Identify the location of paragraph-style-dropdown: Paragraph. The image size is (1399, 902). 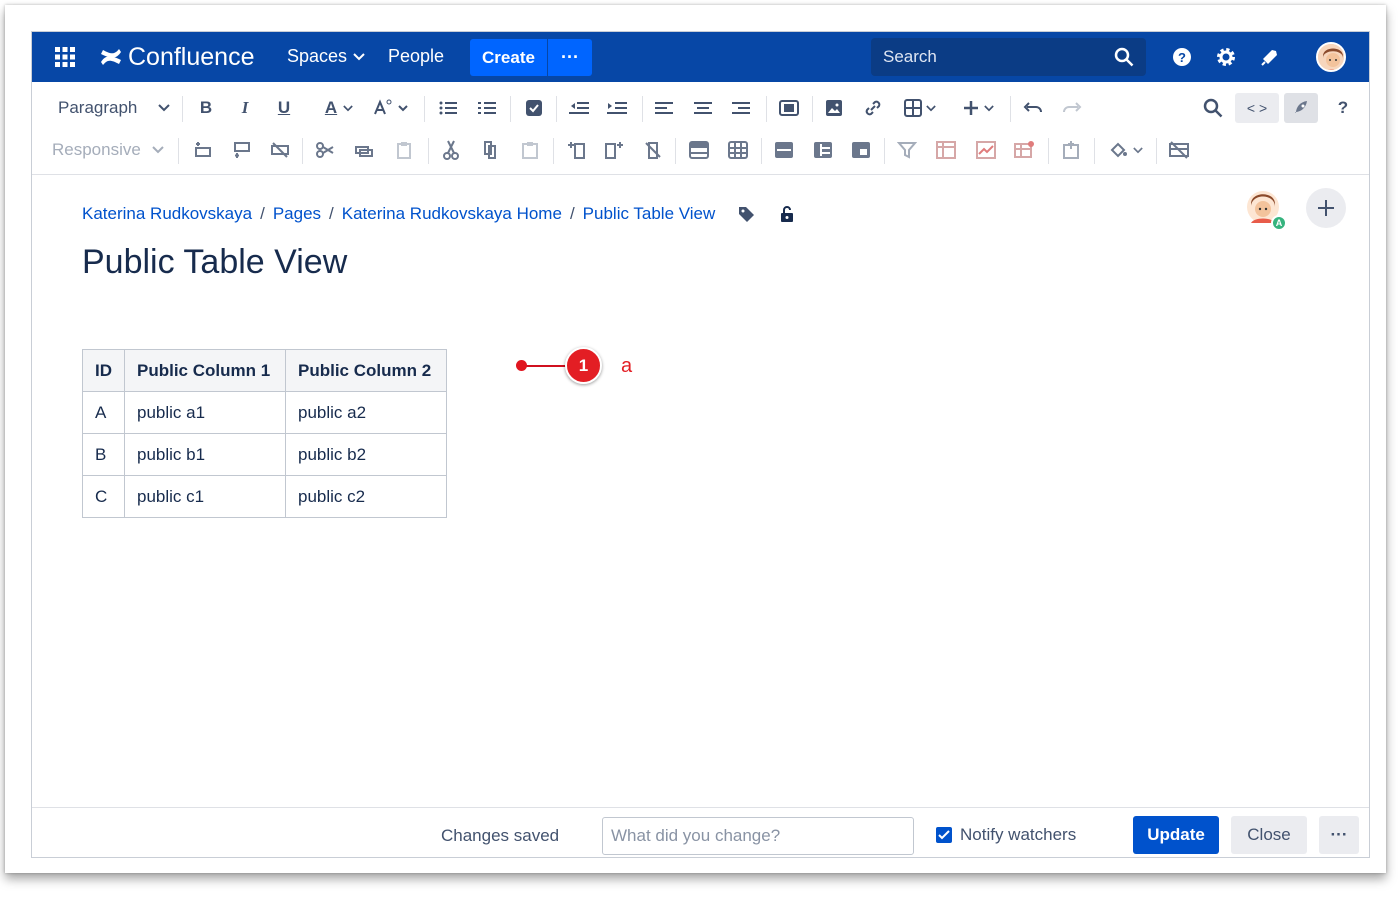
(114, 108).